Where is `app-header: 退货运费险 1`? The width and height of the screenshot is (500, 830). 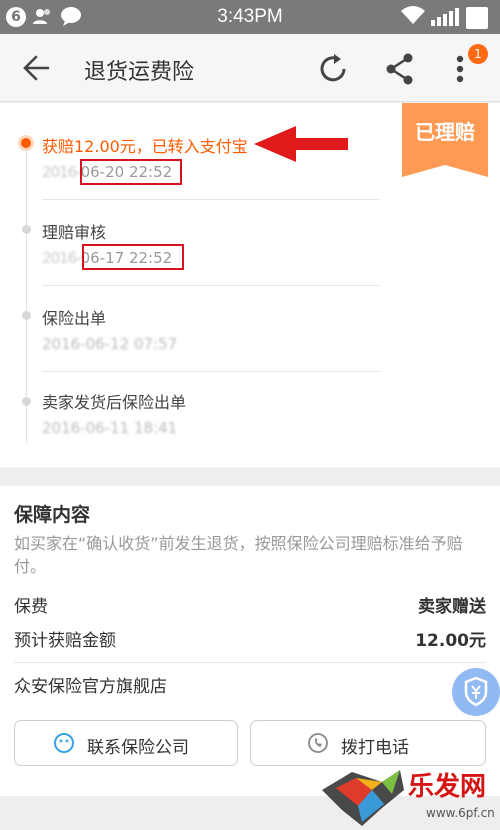 app-header: 退货运费险 1 is located at coordinates (250, 68).